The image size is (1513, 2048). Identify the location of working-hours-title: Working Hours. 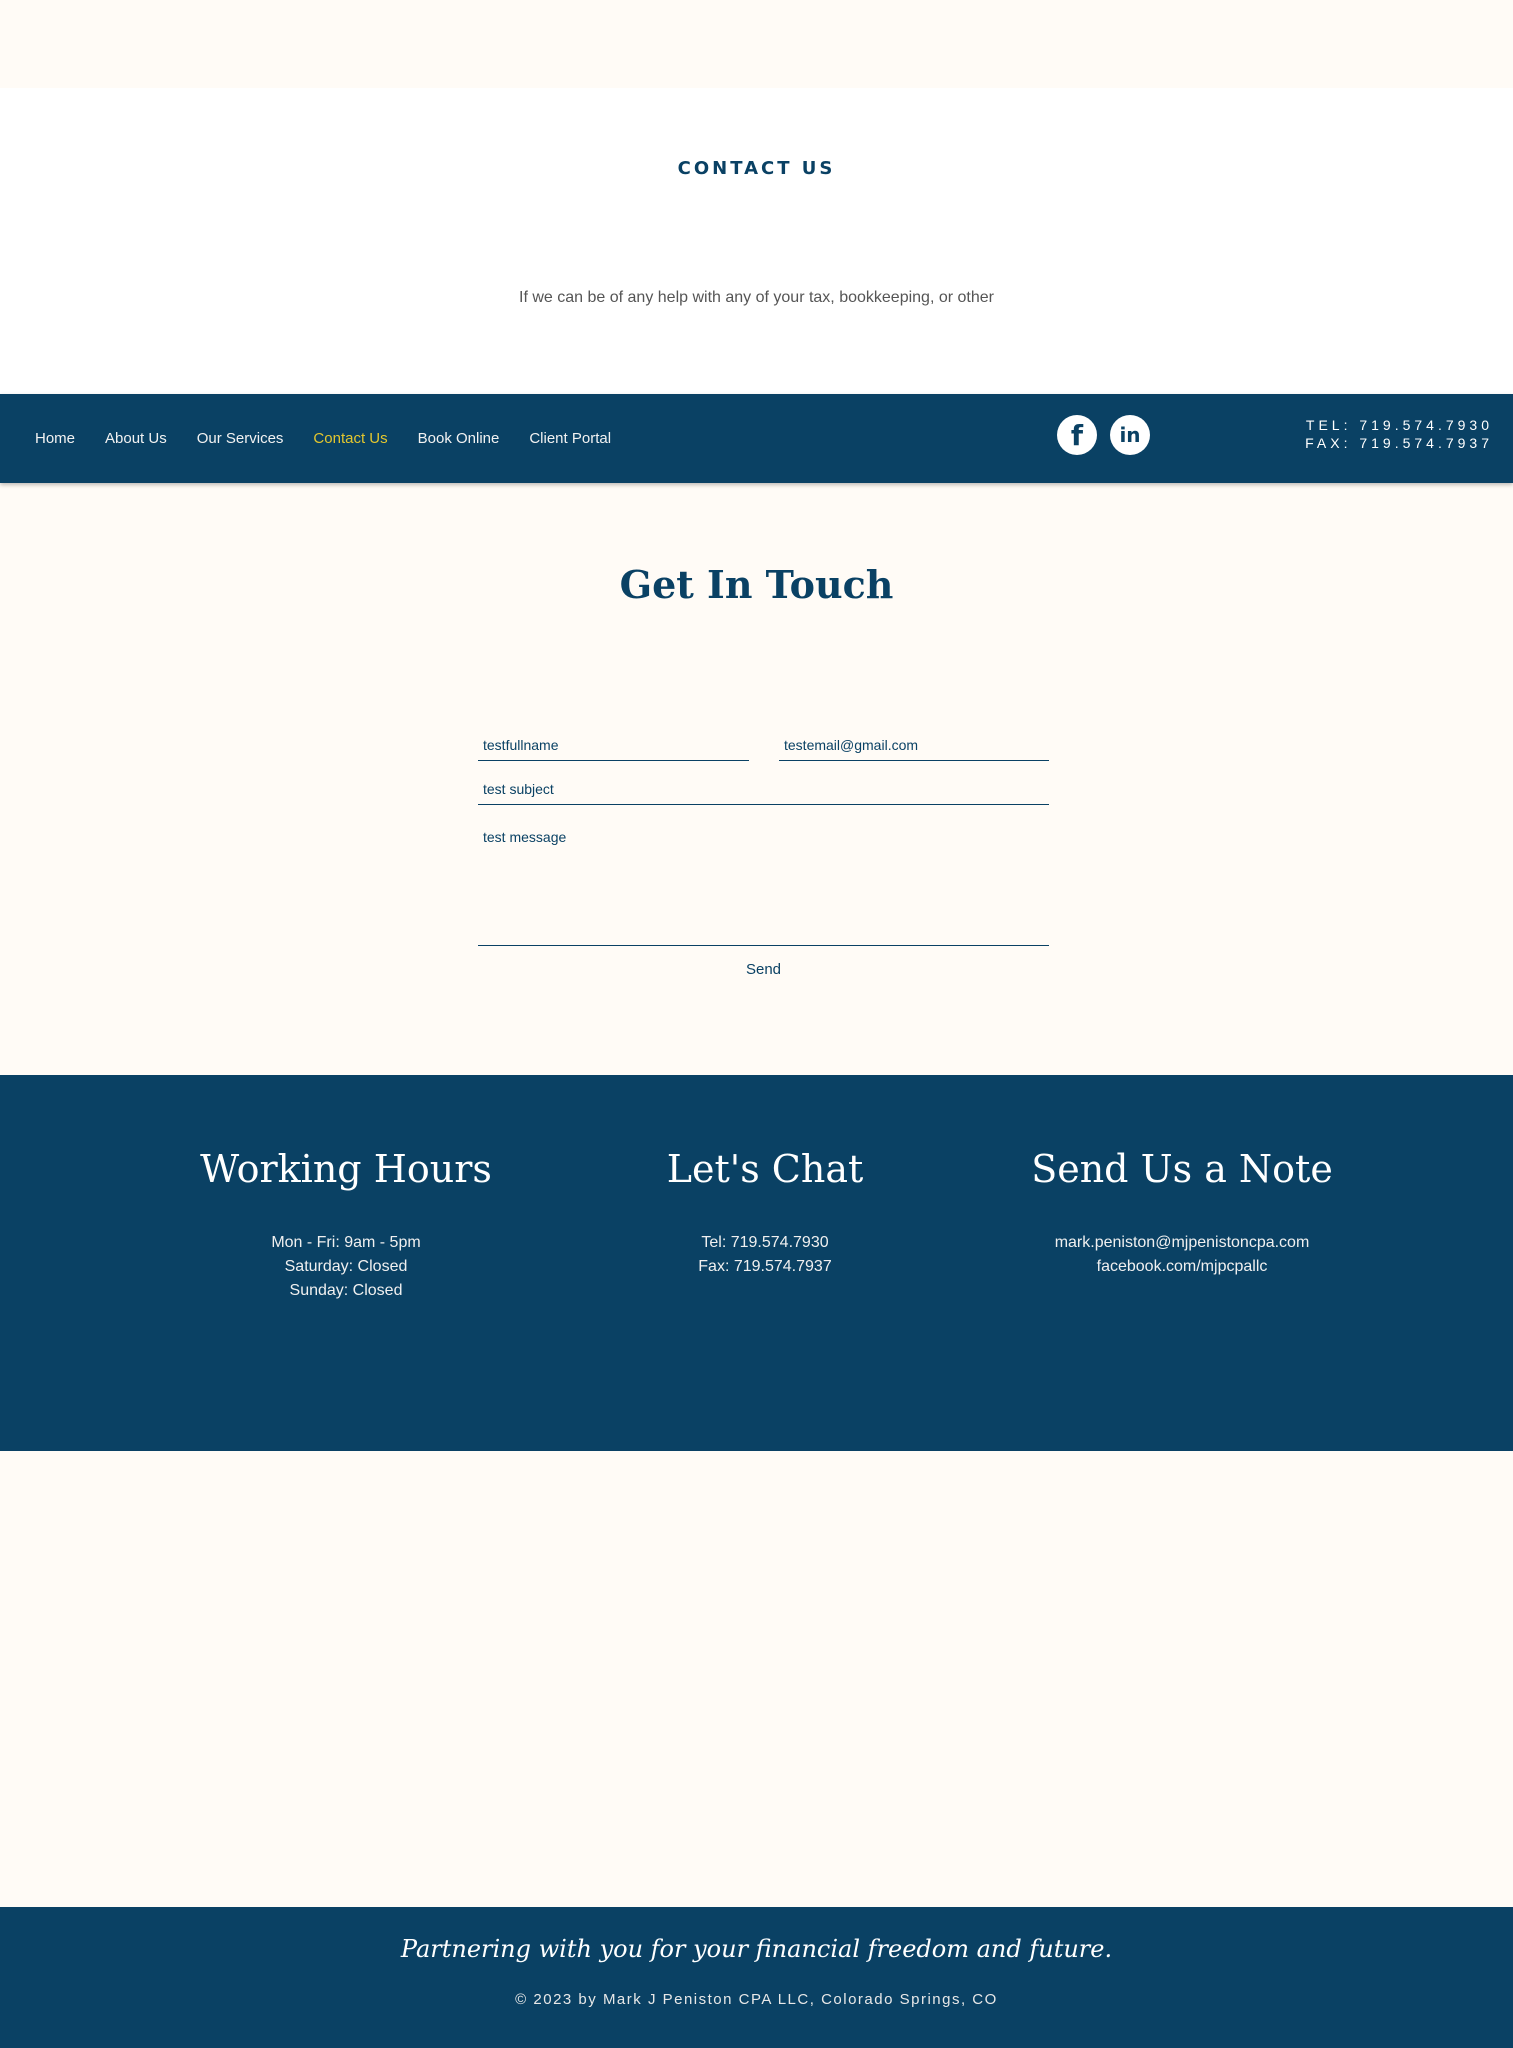
(346, 1169).